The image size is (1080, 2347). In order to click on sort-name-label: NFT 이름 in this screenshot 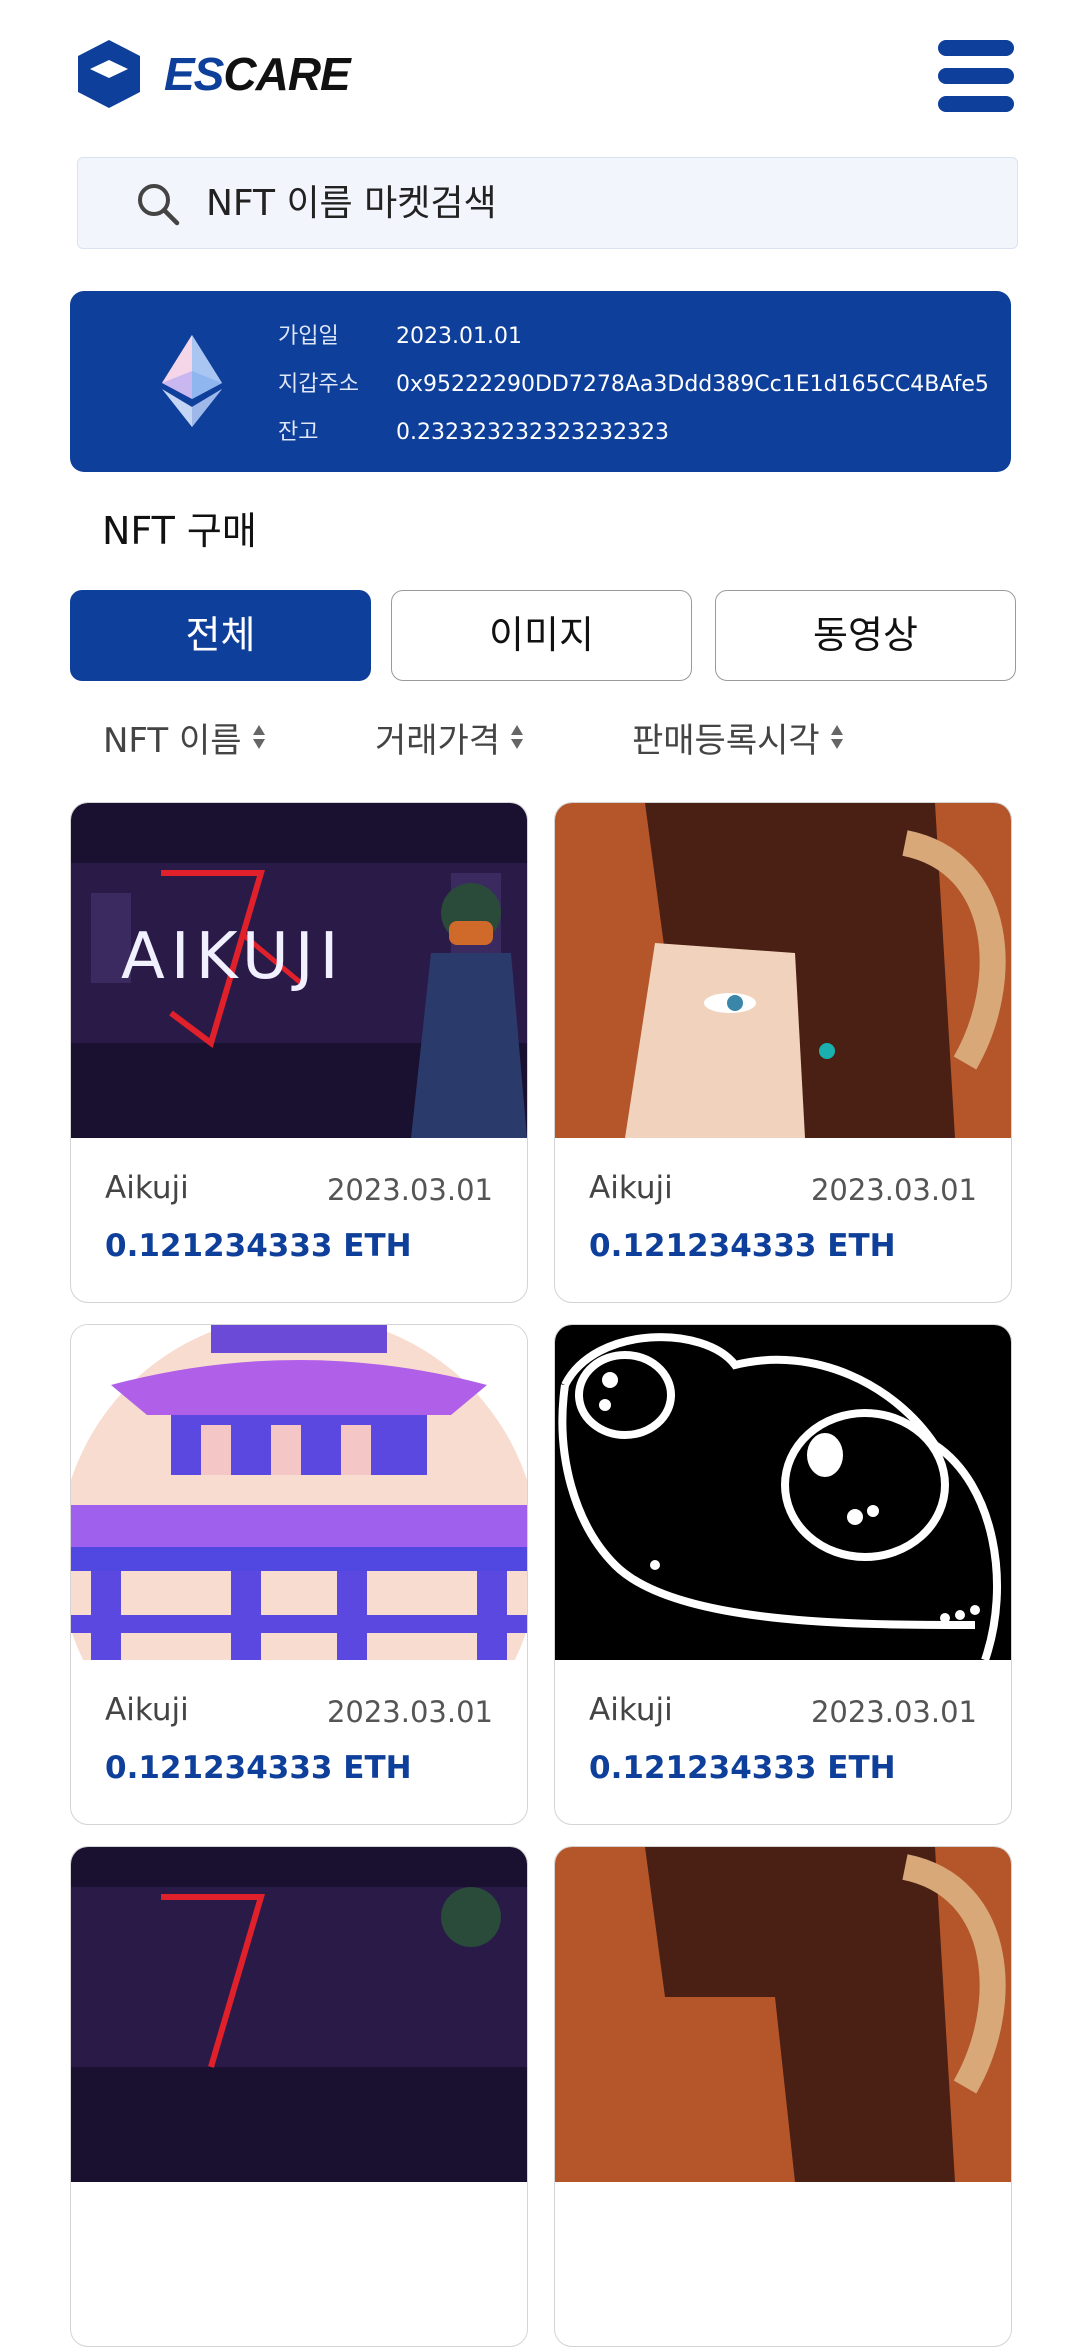, I will do `click(172, 740)`.